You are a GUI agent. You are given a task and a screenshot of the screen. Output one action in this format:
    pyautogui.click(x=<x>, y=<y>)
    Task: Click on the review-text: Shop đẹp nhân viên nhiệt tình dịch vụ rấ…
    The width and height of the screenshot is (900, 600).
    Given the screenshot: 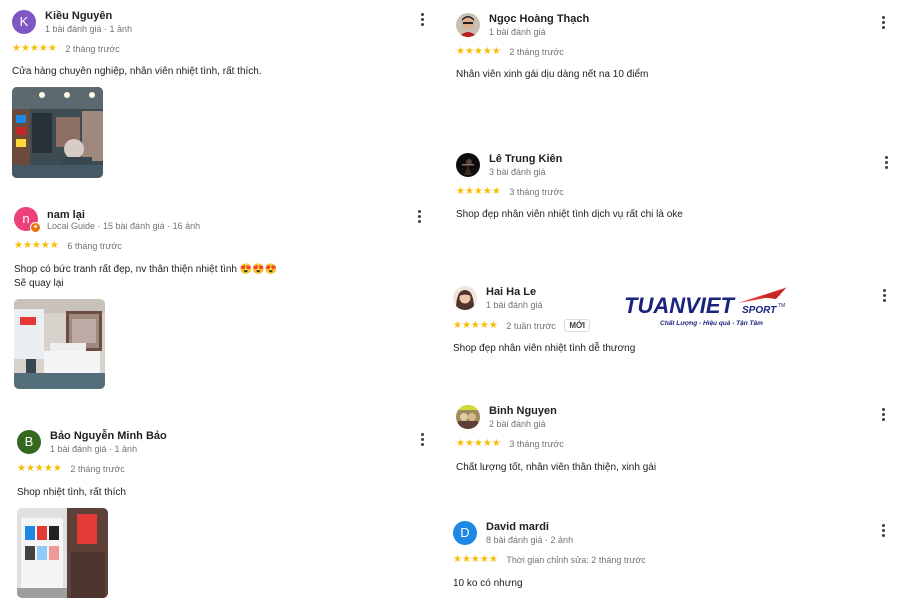 What is the action you would take?
    pyautogui.click(x=569, y=214)
    